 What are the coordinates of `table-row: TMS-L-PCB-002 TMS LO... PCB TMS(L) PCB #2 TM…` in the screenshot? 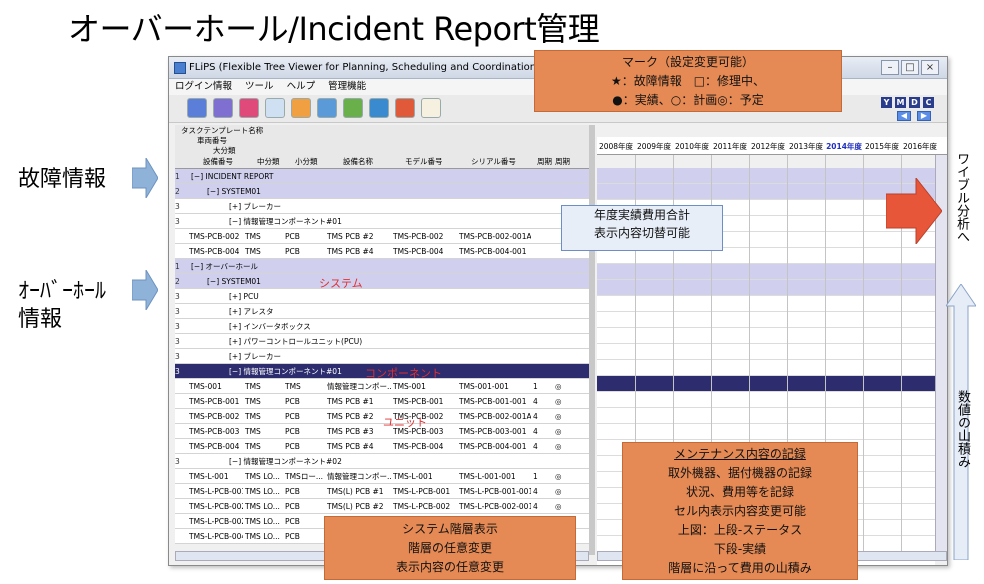 It's located at (382, 506).